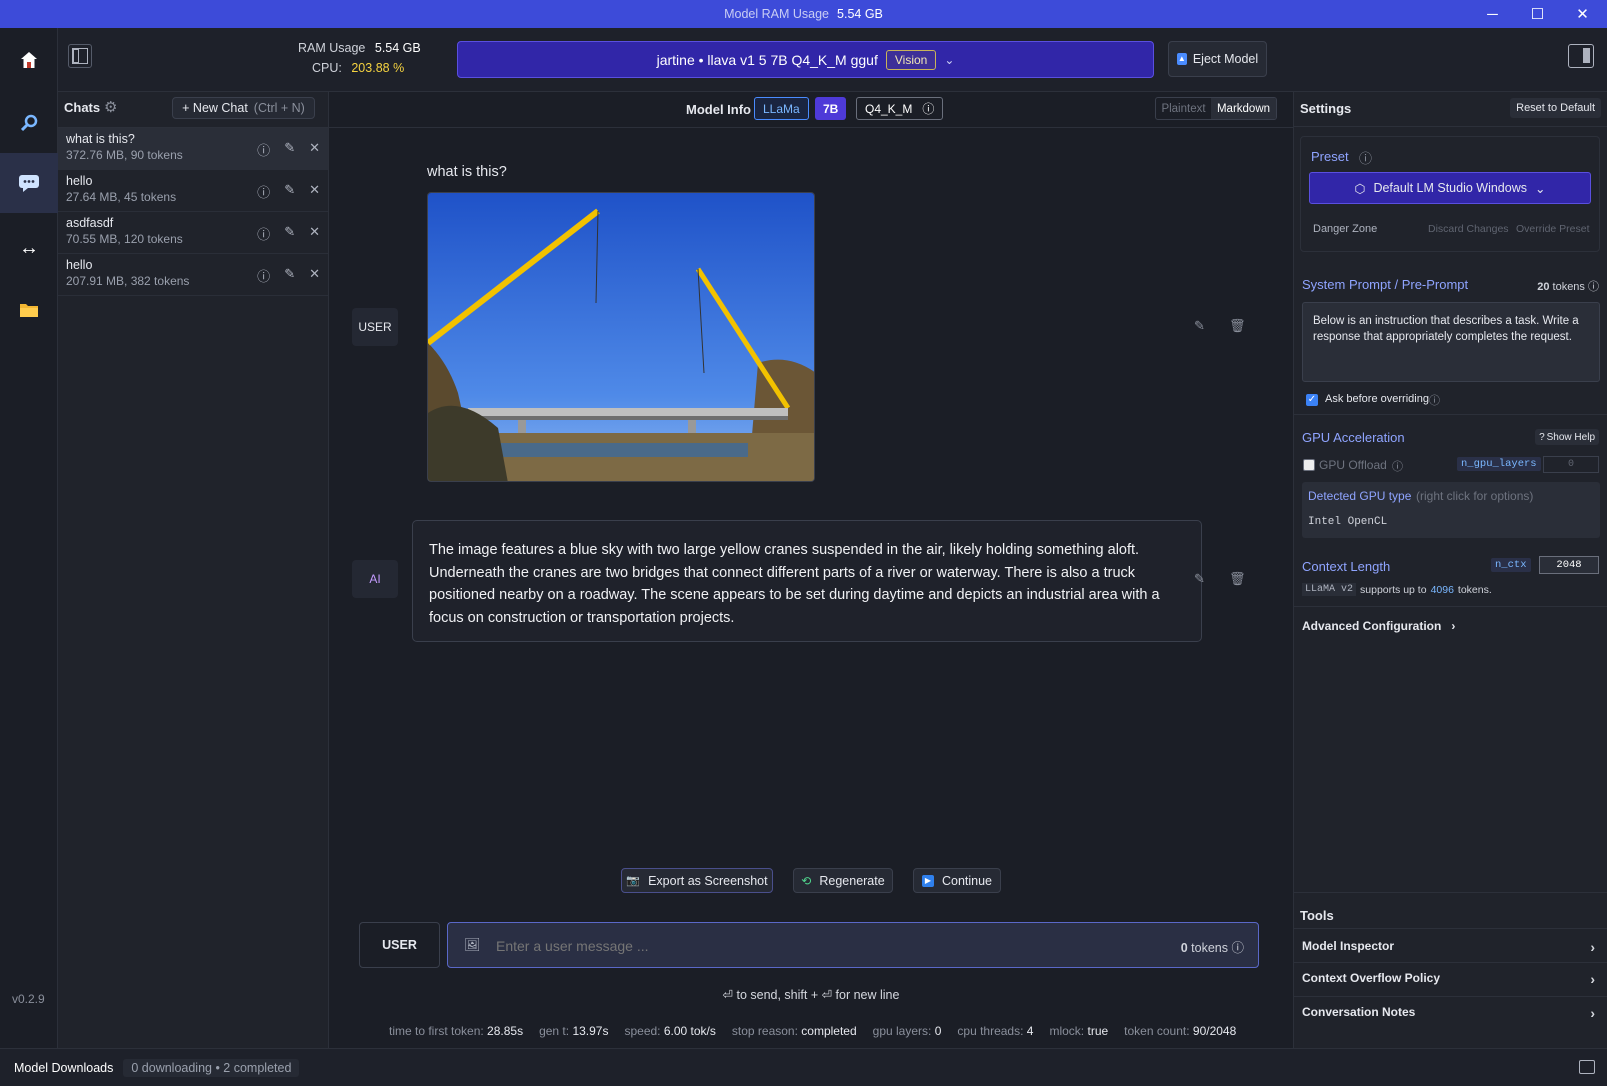 The width and height of the screenshot is (1607, 1086). What do you see at coordinates (911, 59) in the screenshot?
I see `vision-badge: Vision` at bounding box center [911, 59].